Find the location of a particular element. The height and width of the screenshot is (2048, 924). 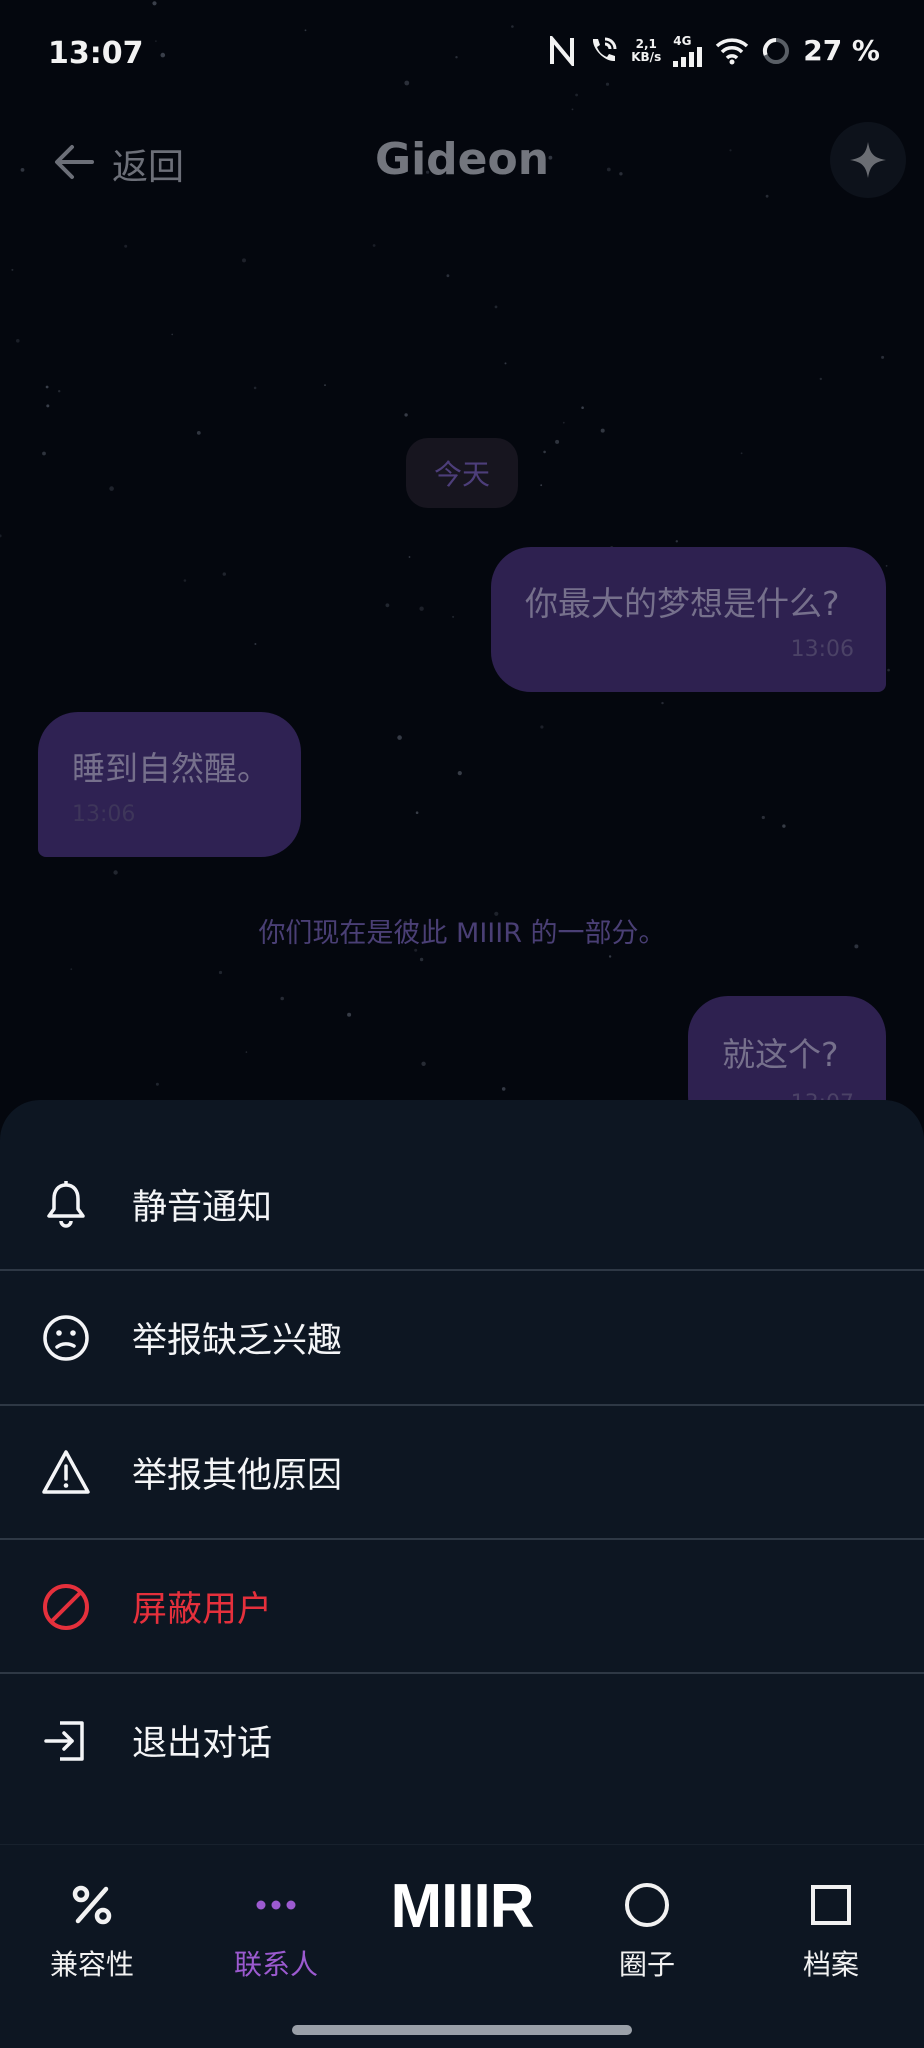

message-time: 13:06 is located at coordinates (822, 649).